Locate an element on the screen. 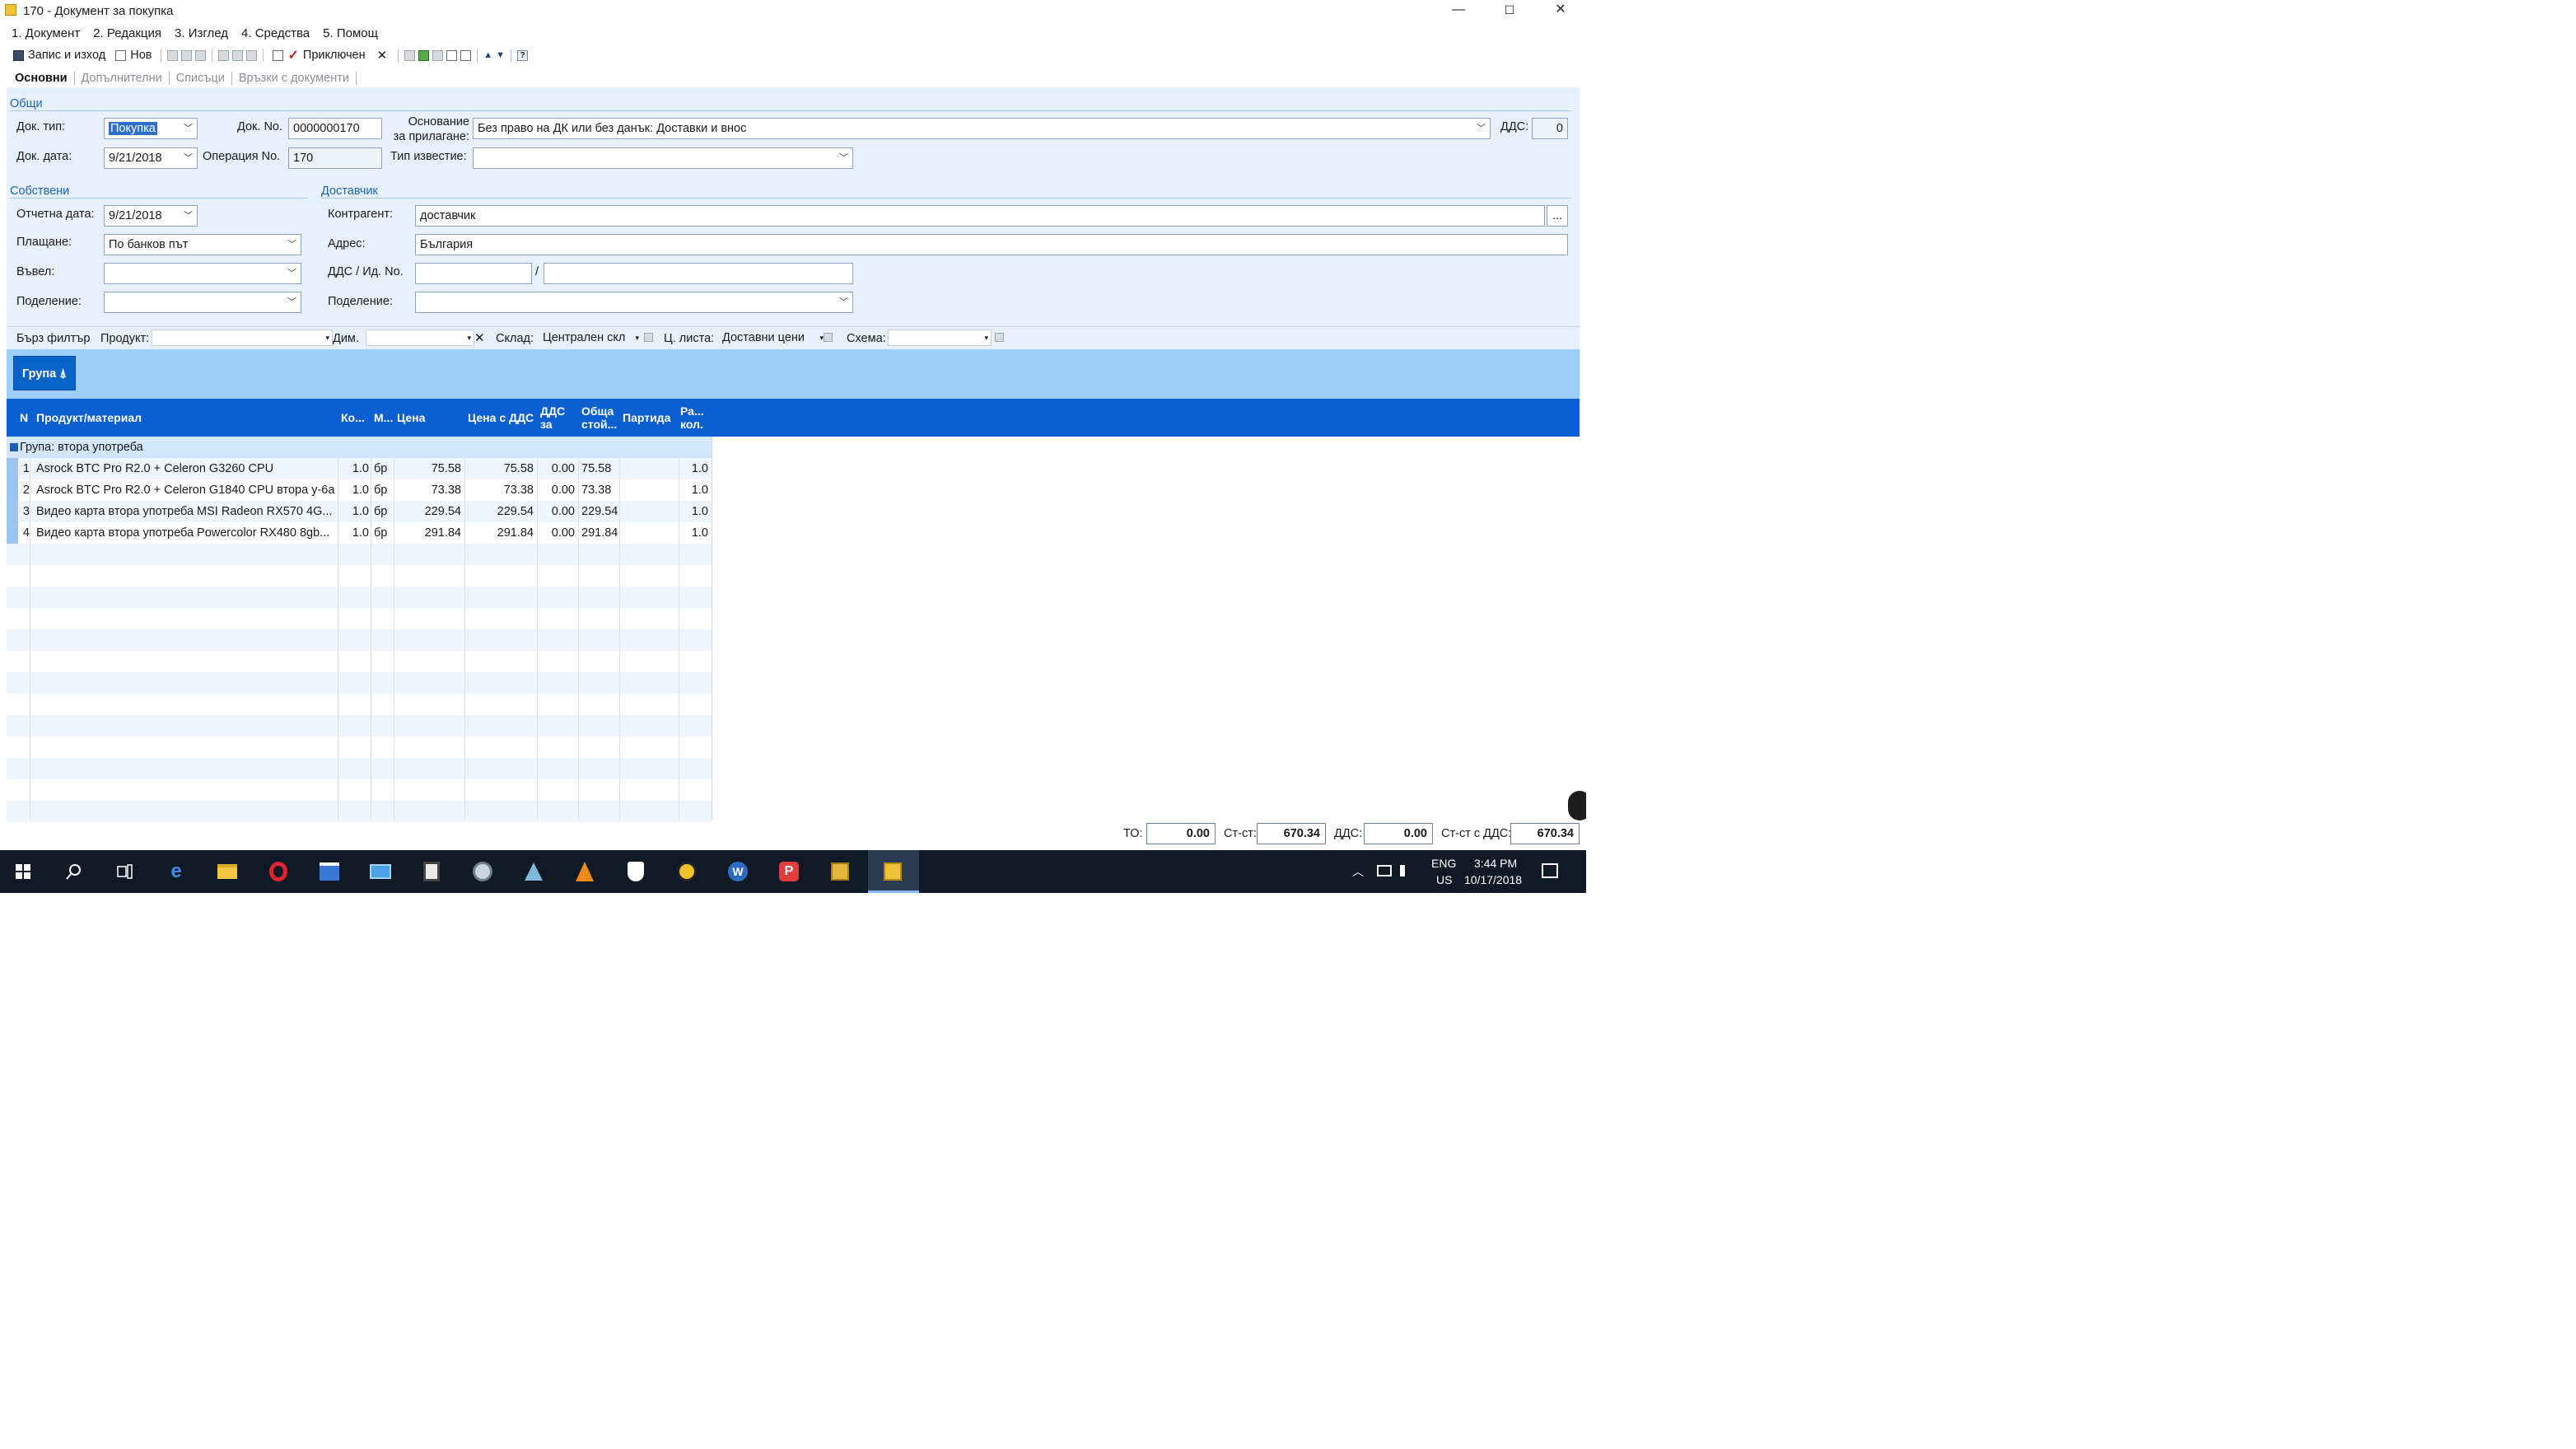 The height and width of the screenshot is (1449, 2576). paint-icon is located at coordinates (533, 871).